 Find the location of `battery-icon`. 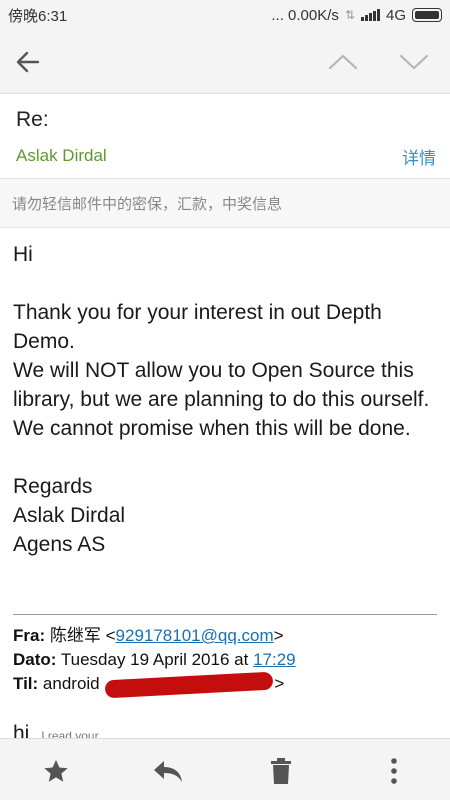

battery-icon is located at coordinates (427, 15).